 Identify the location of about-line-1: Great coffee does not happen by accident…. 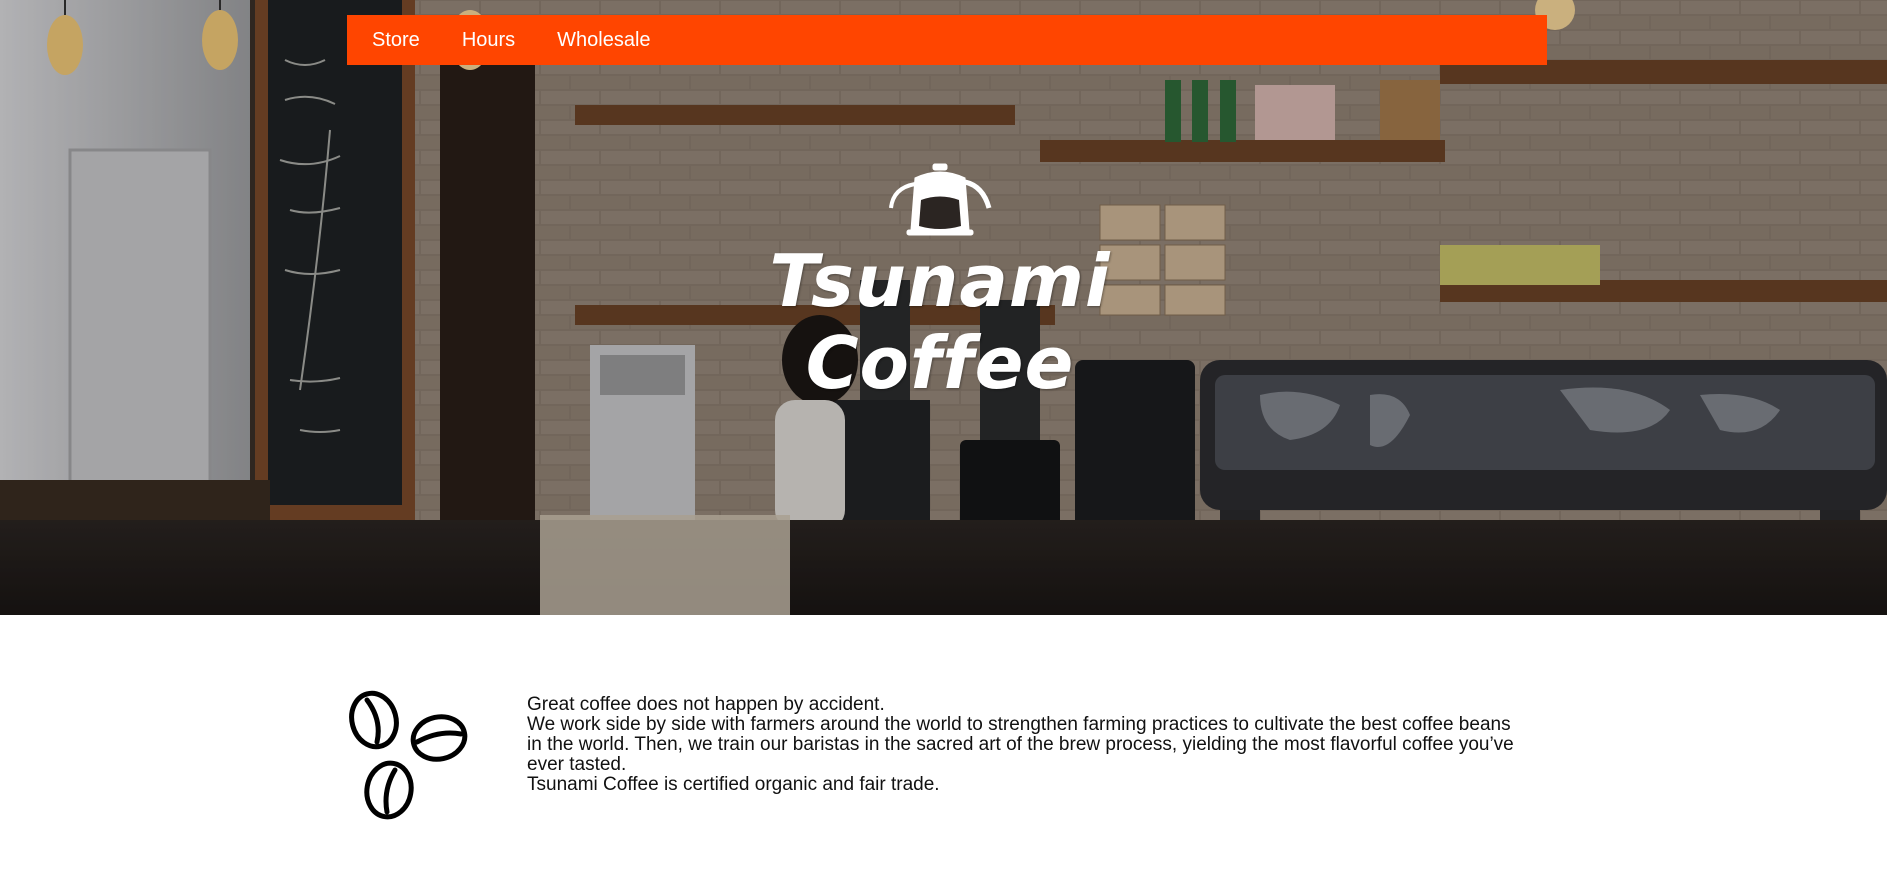
(706, 704).